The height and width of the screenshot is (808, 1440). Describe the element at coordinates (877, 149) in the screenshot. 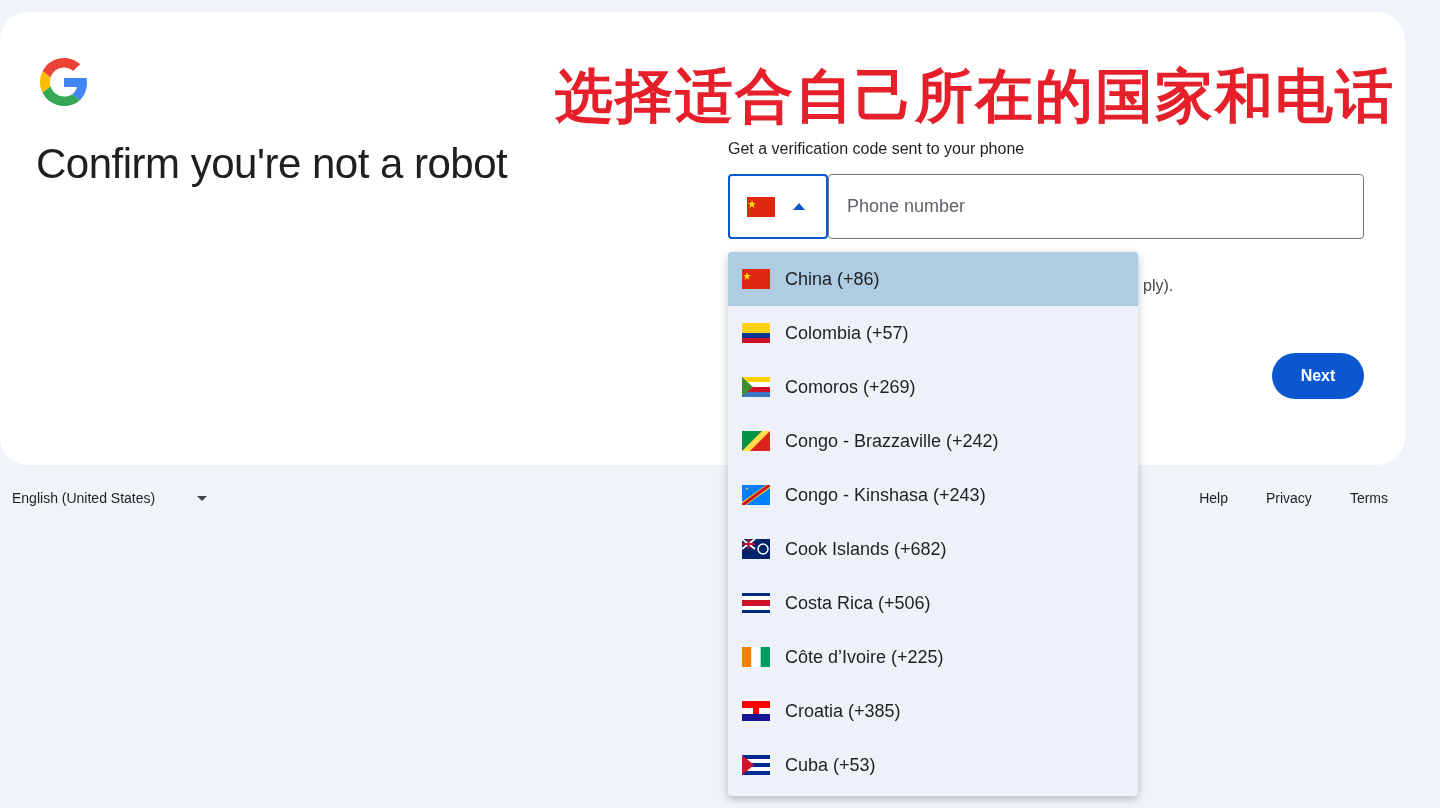

I see `phone-prompt: Get a verification code sent to your phone` at that location.